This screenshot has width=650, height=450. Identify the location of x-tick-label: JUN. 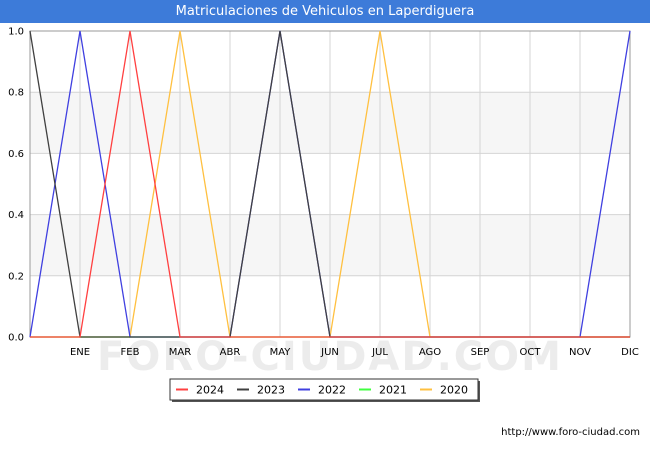
(329, 352).